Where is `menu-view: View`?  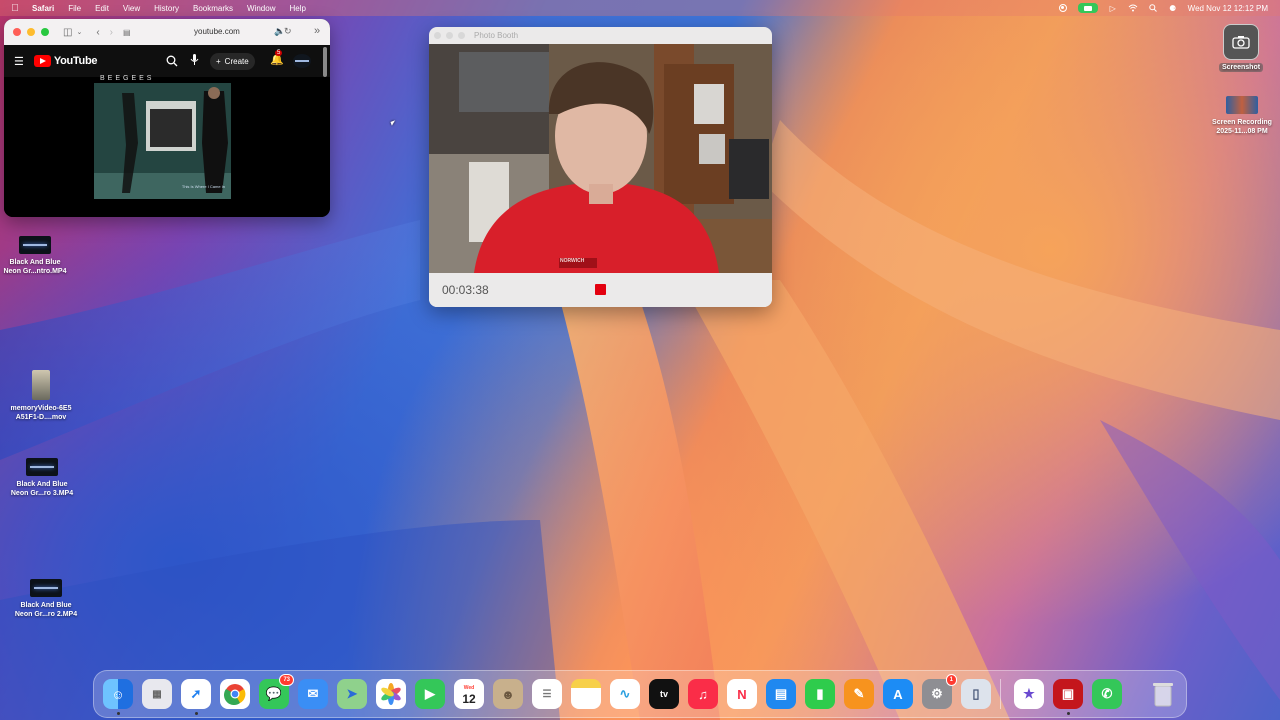 menu-view: View is located at coordinates (131, 8).